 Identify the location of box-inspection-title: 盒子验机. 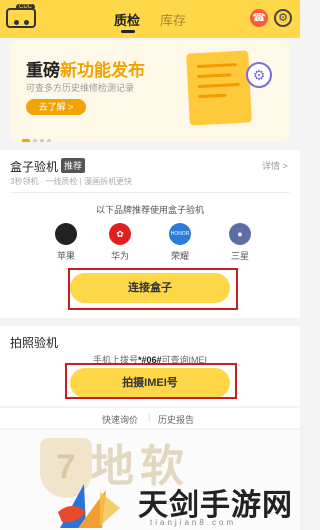
(34, 167).